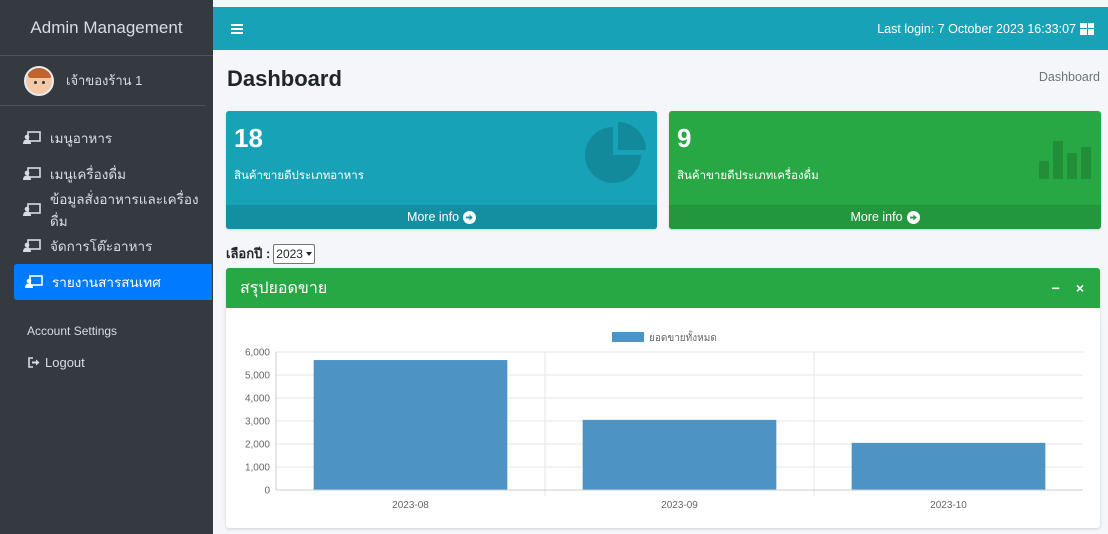  I want to click on y-tick-label: 0, so click(267, 491).